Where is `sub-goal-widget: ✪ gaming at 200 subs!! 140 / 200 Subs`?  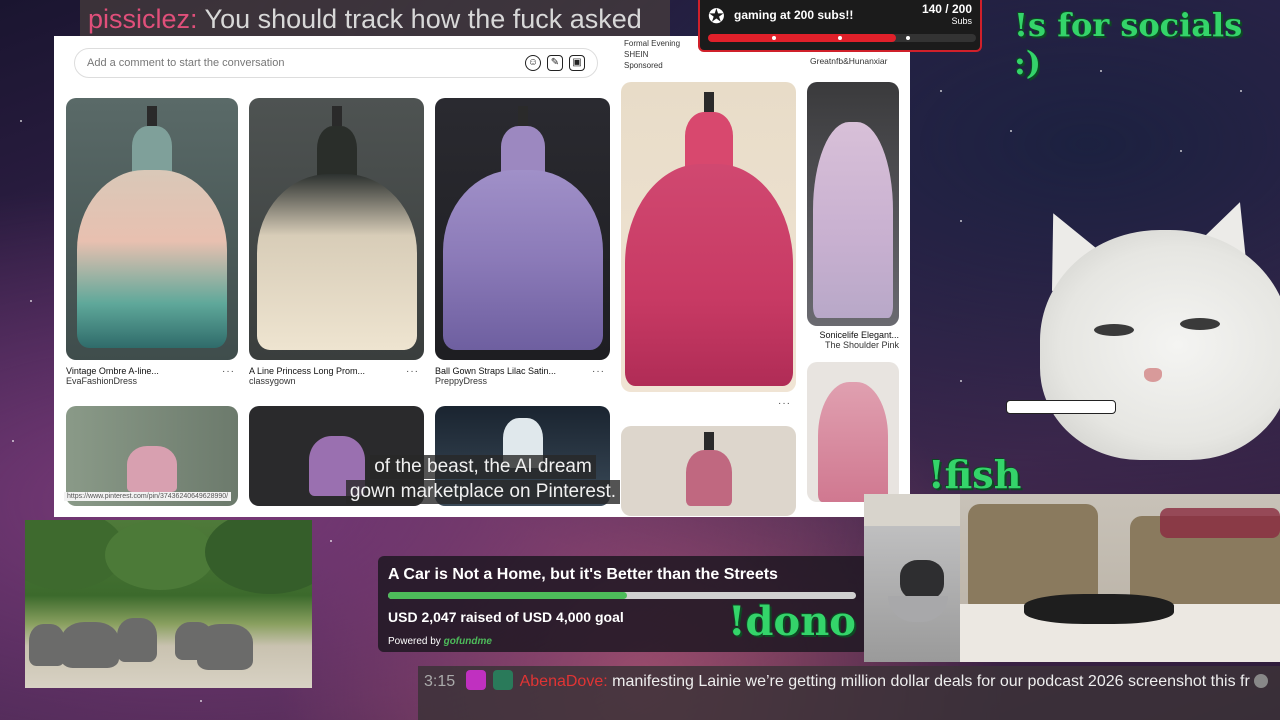 sub-goal-widget: ✪ gaming at 200 subs!! 140 / 200 Subs is located at coordinates (840, 26).